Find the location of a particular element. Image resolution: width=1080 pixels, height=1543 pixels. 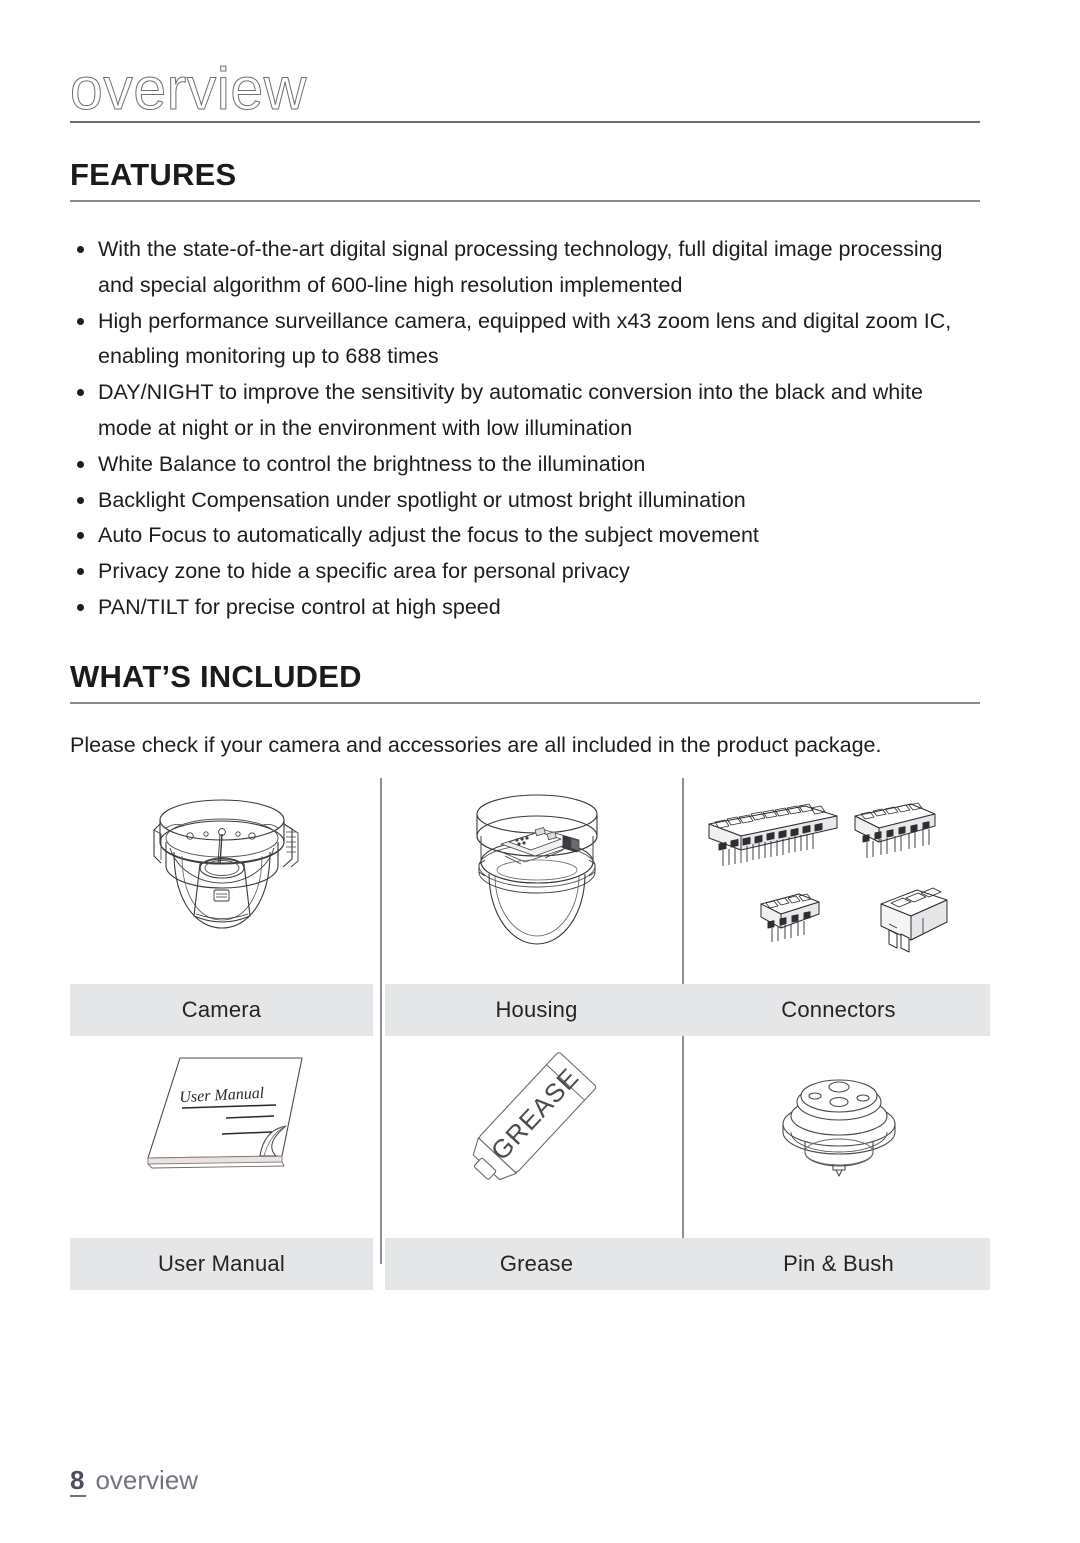

terminal-connectors-icon is located at coordinates (838, 878).